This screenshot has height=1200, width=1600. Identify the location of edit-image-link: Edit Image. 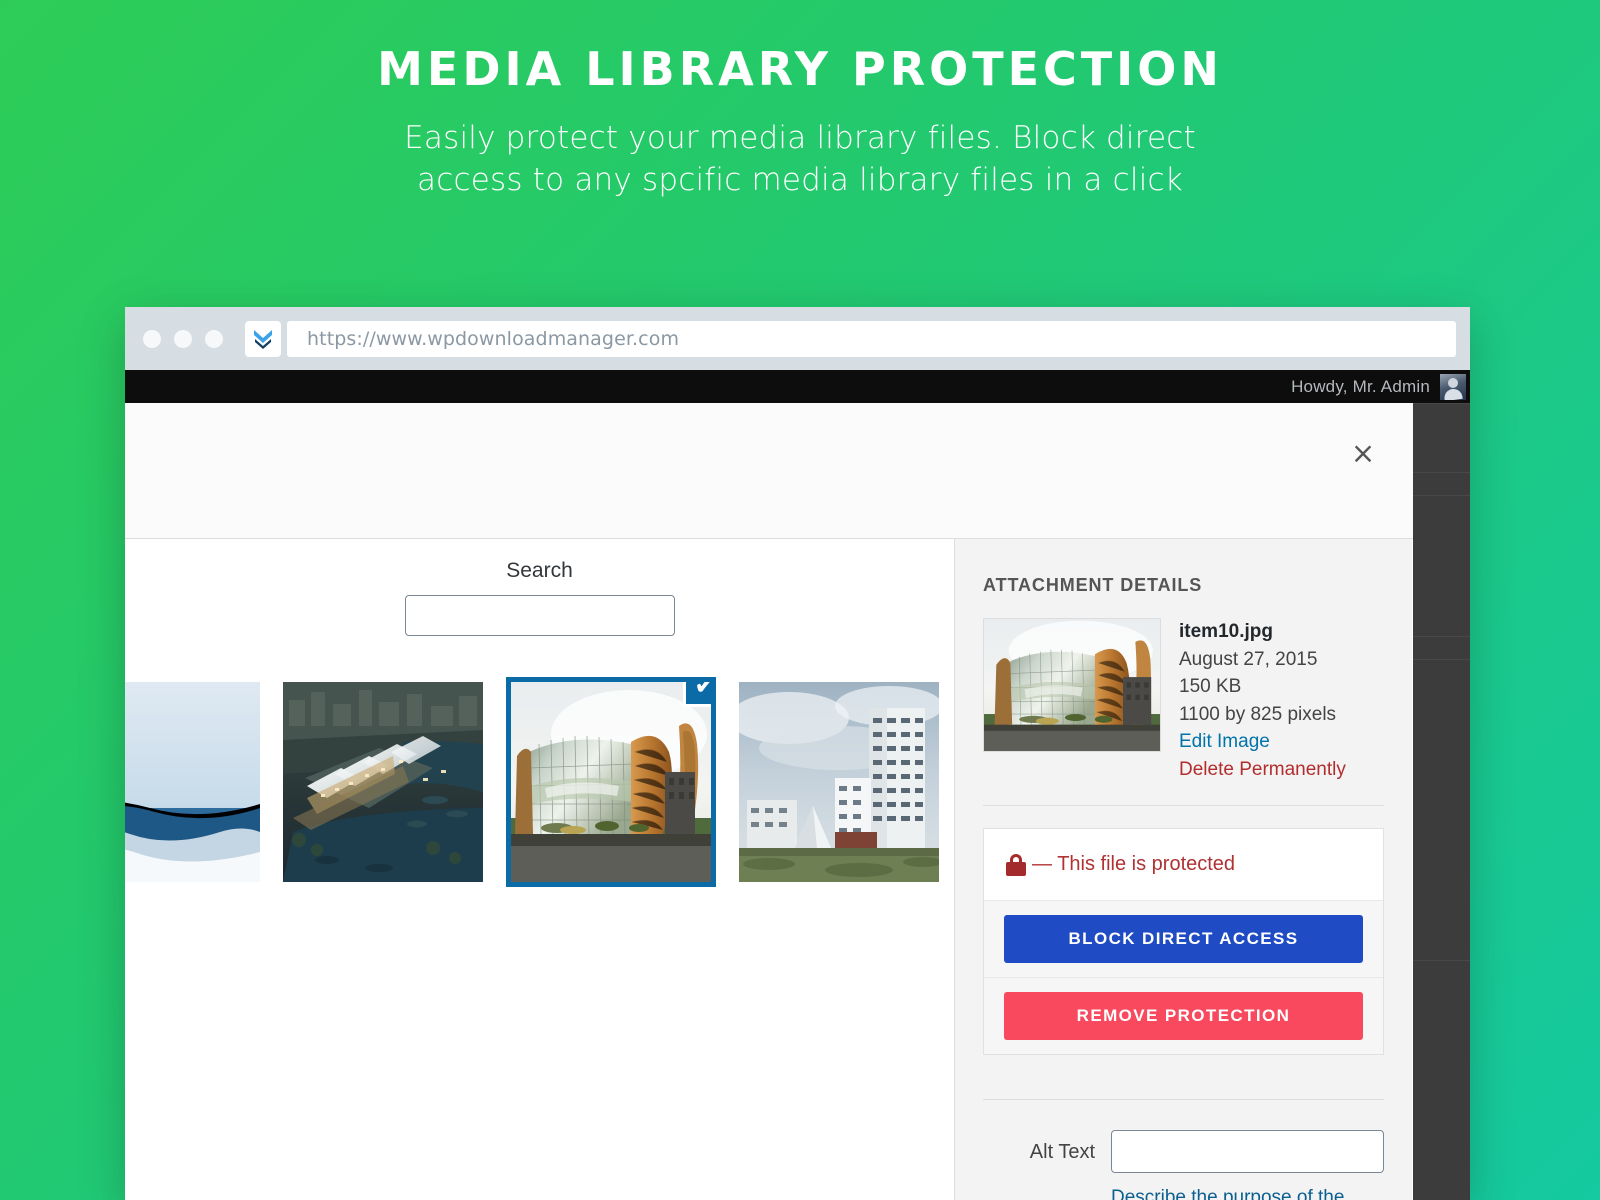
(1262, 742).